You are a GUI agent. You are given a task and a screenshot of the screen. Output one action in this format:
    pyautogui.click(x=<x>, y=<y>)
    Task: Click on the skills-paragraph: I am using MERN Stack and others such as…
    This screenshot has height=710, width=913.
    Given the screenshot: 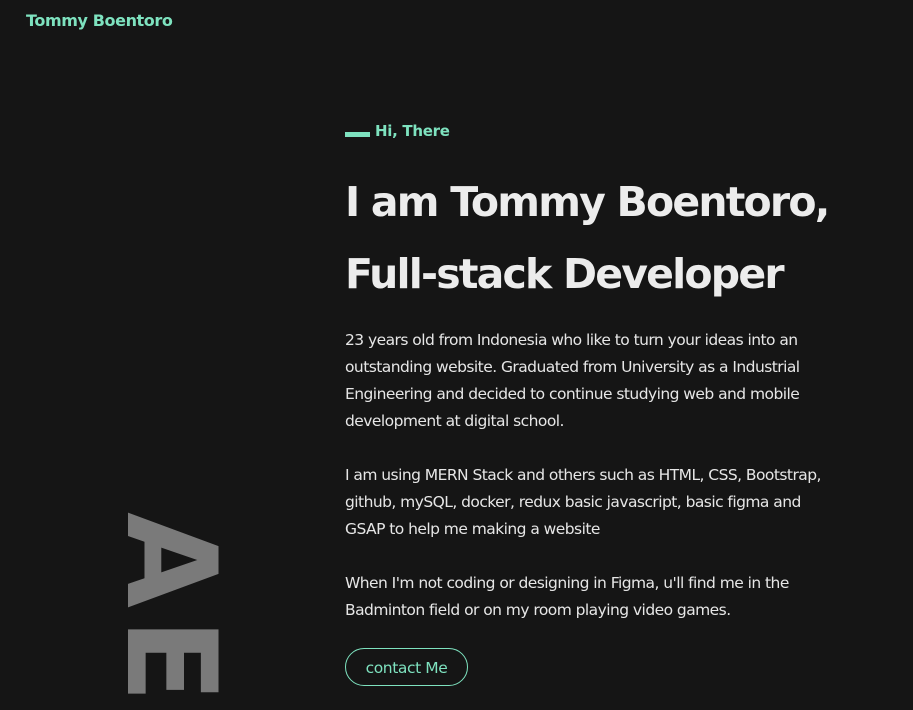 What is the action you would take?
    pyautogui.click(x=583, y=502)
    